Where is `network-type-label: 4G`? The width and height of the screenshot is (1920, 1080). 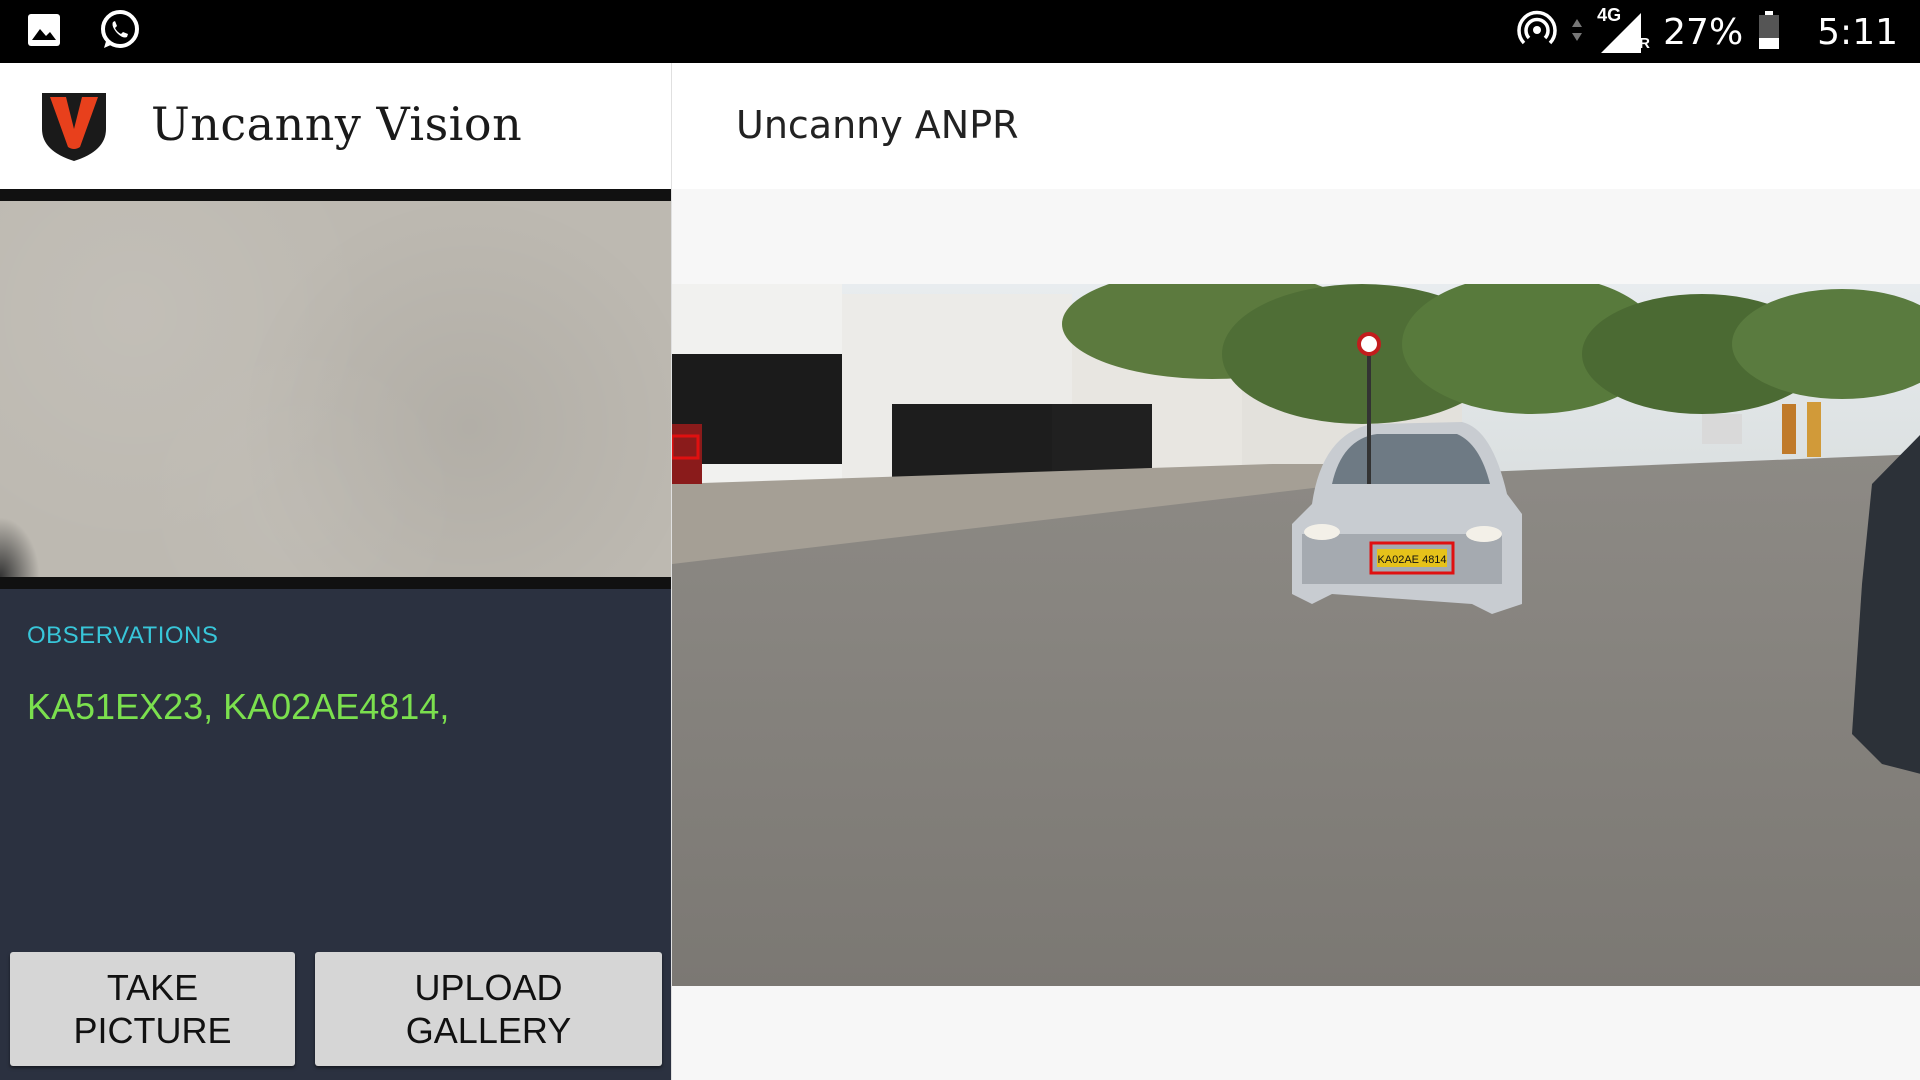 network-type-label: 4G is located at coordinates (1609, 15).